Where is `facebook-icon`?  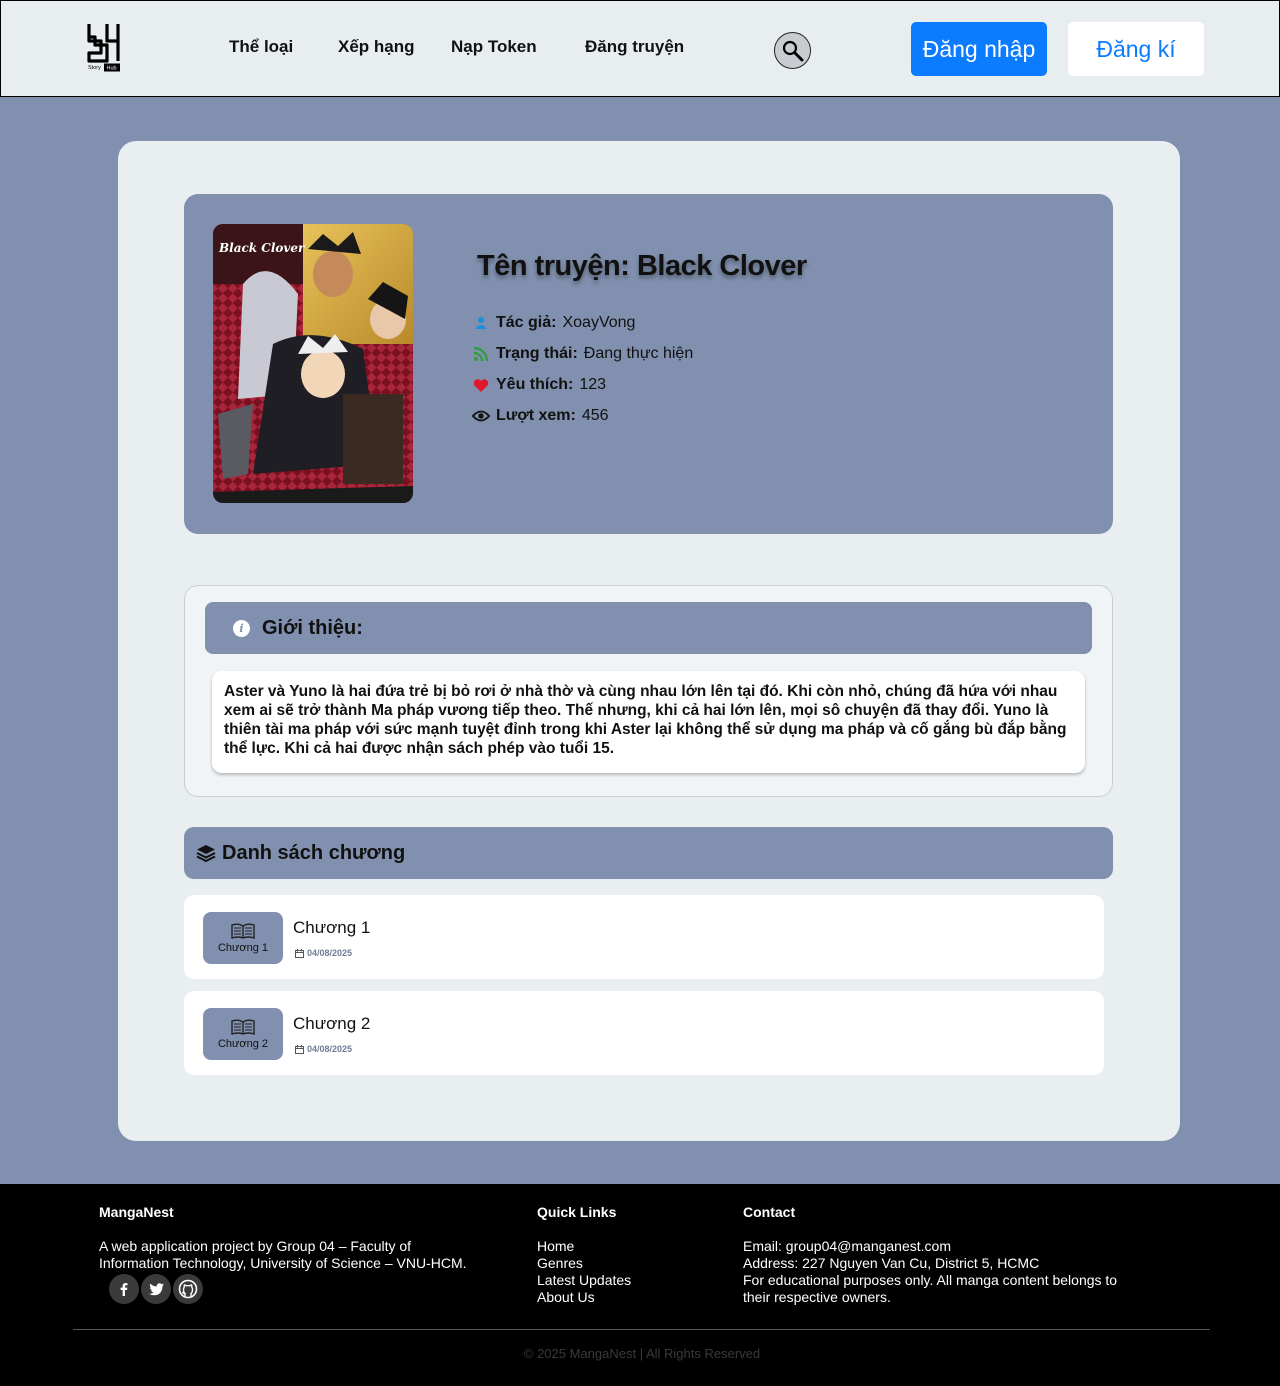
facebook-icon is located at coordinates (124, 1289).